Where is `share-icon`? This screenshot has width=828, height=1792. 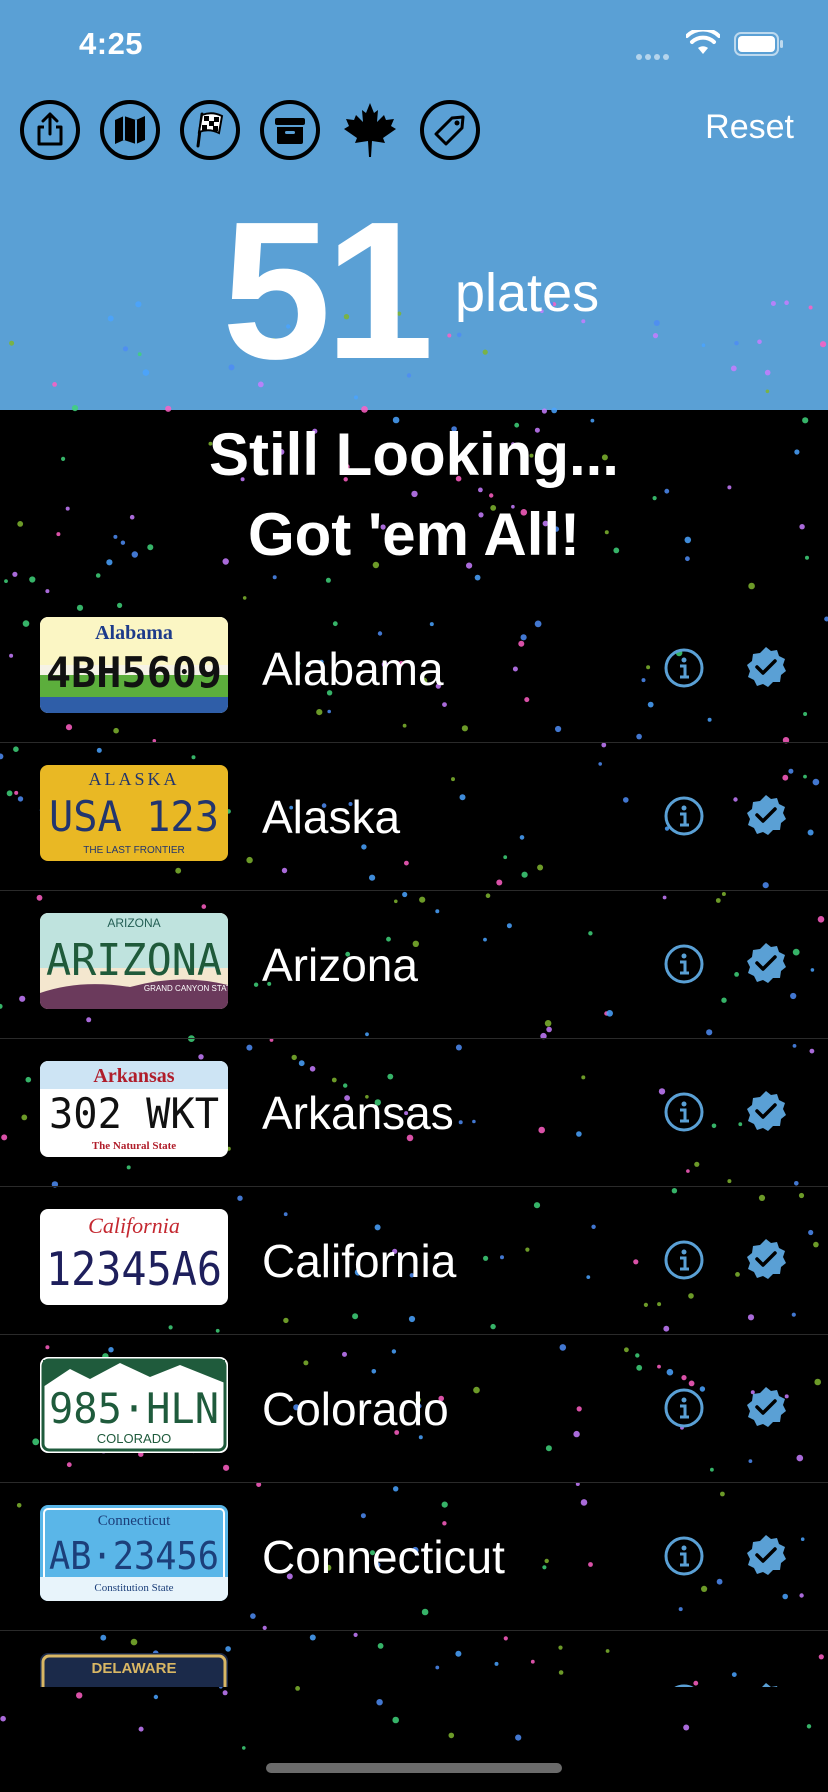 share-icon is located at coordinates (50, 130).